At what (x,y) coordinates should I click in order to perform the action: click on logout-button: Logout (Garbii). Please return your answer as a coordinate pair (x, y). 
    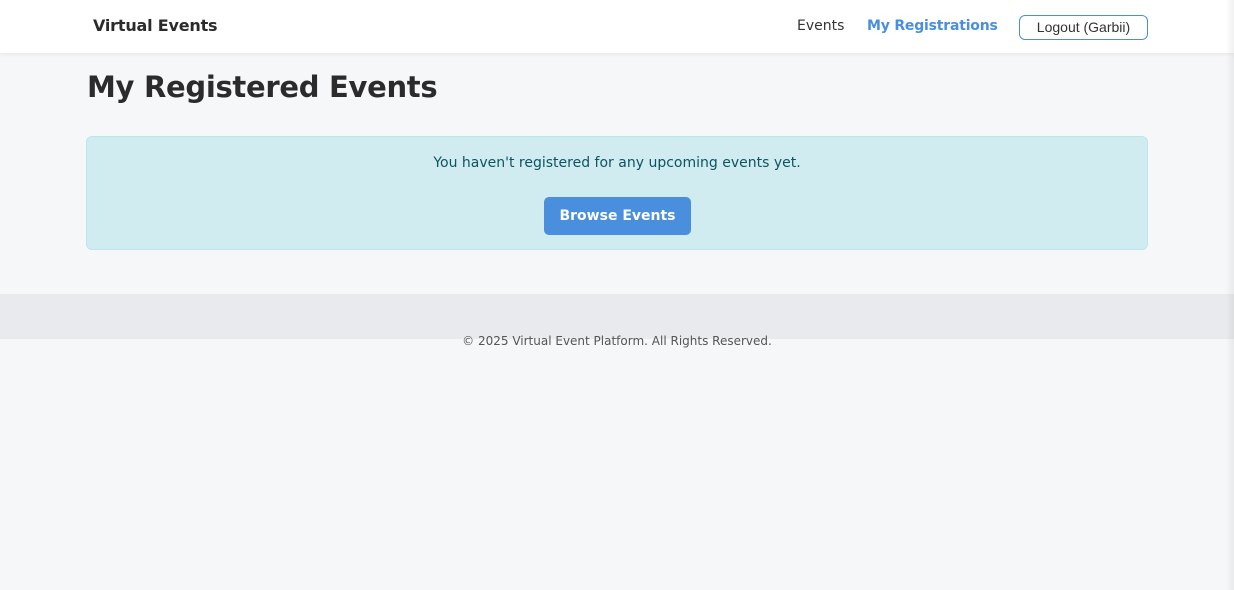
    Looking at the image, I should click on (1083, 27).